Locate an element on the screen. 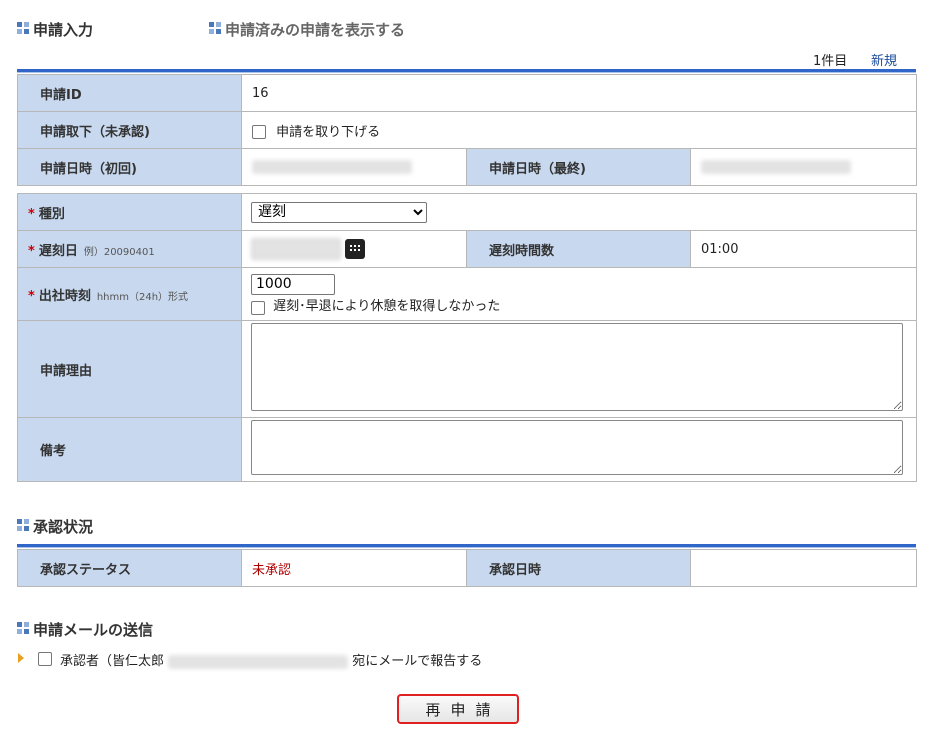  type-select: 遅刻 is located at coordinates (339, 212).